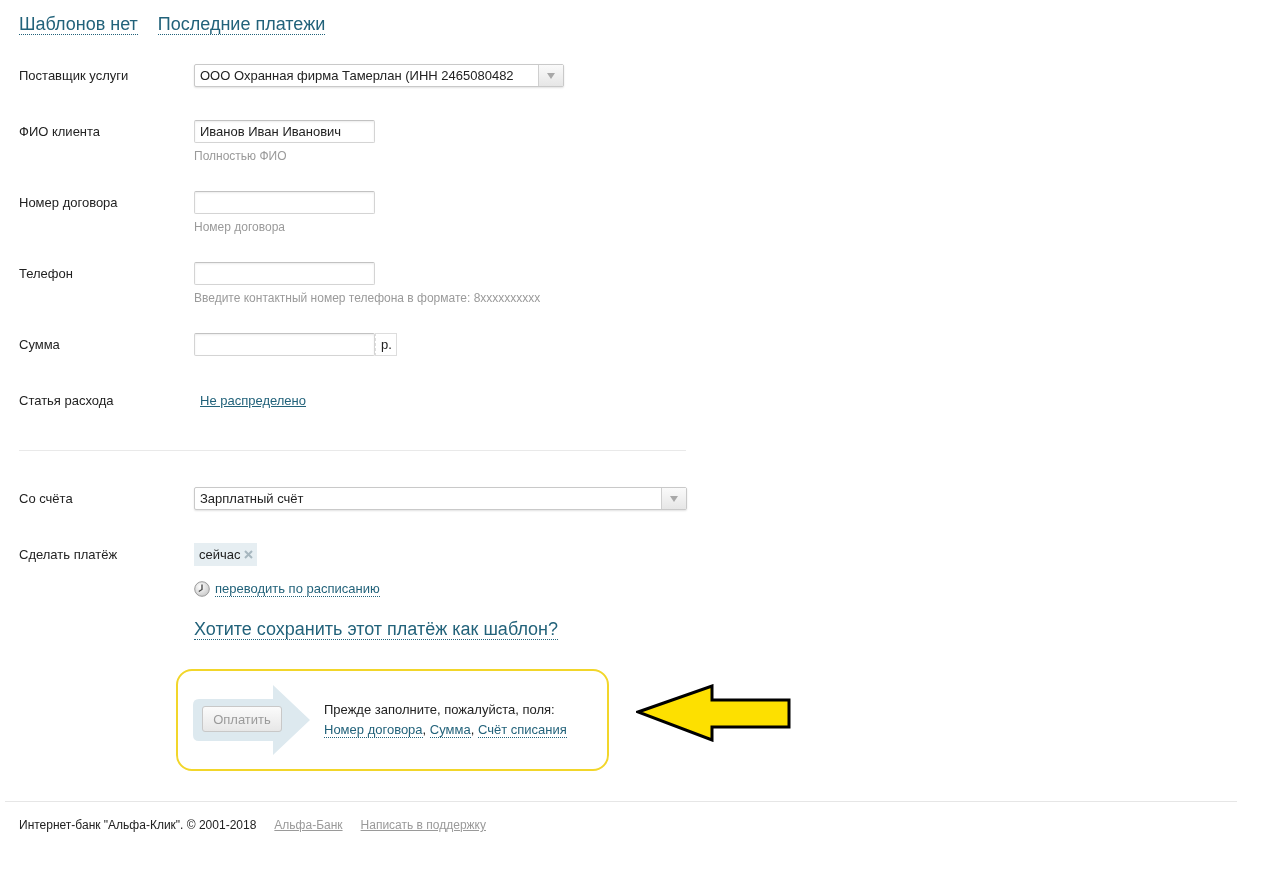 Image resolution: width=1264 pixels, height=890 pixels. What do you see at coordinates (445, 720) in the screenshot?
I see `required-fields-message: Прежде заполните, пожалуйста, поля: Номер договора, Сумма, Счёт списания` at bounding box center [445, 720].